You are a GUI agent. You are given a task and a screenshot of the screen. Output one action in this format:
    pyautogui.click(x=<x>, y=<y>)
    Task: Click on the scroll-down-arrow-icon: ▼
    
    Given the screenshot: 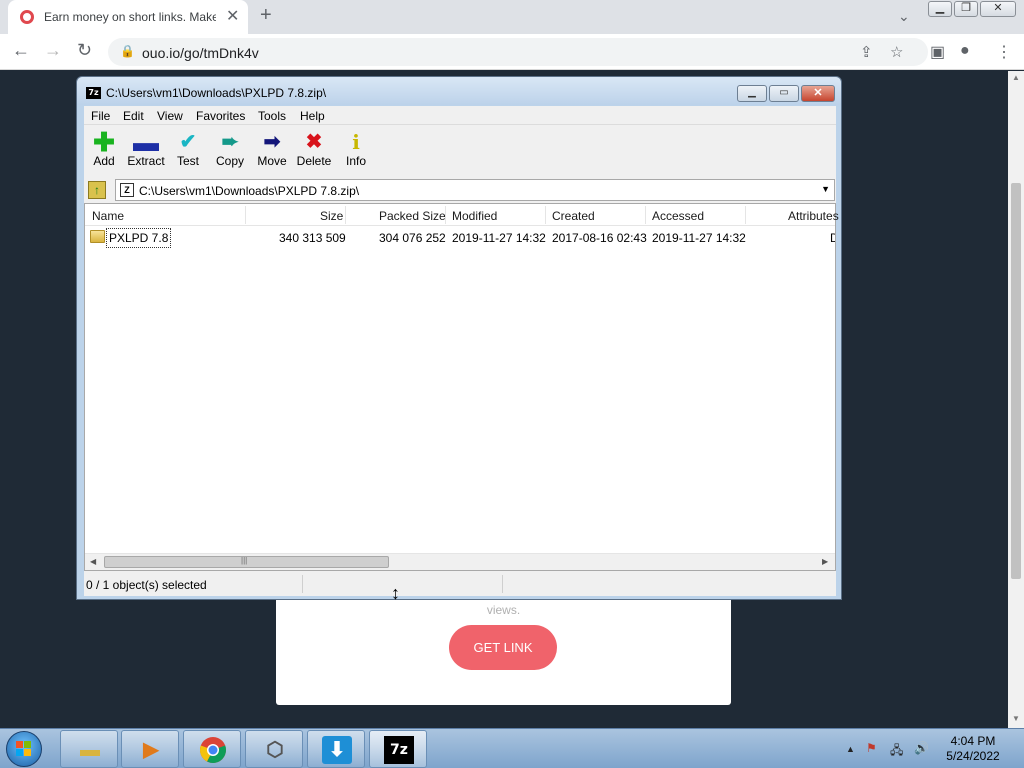 What is the action you would take?
    pyautogui.click(x=1016, y=718)
    